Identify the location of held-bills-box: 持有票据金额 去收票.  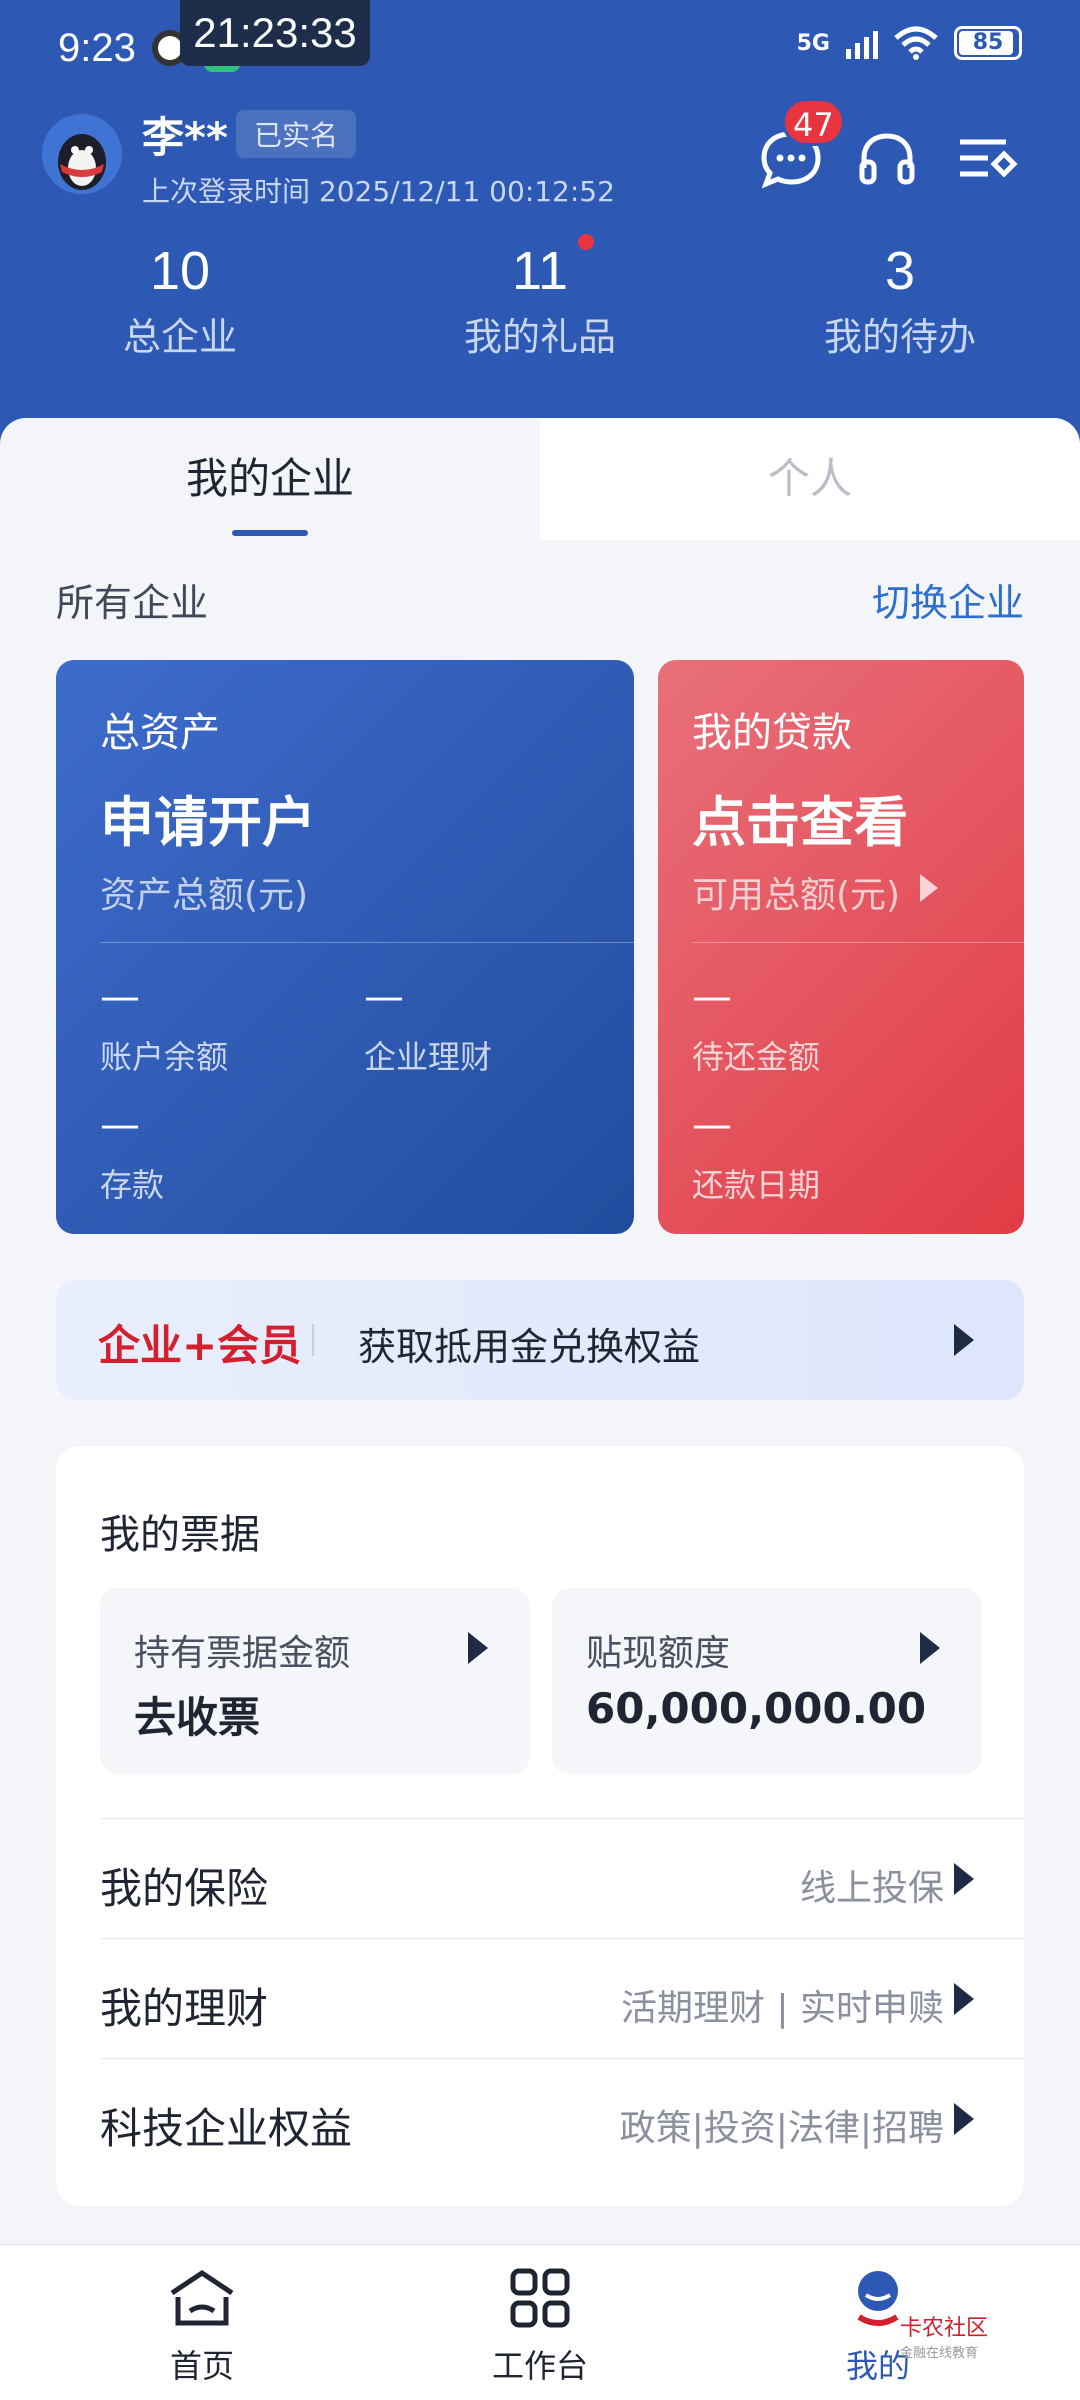
(315, 1681).